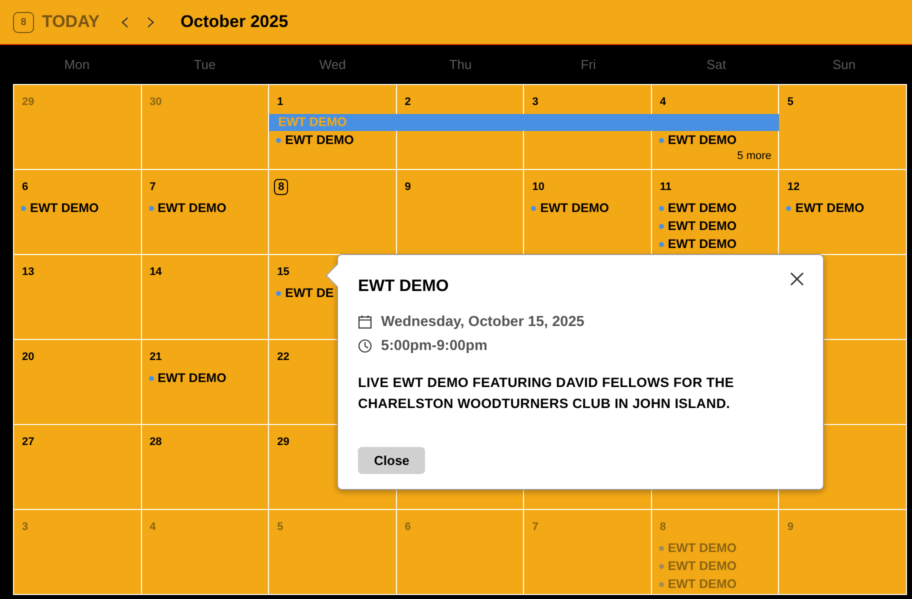  I want to click on next-button: ›, so click(151, 22).